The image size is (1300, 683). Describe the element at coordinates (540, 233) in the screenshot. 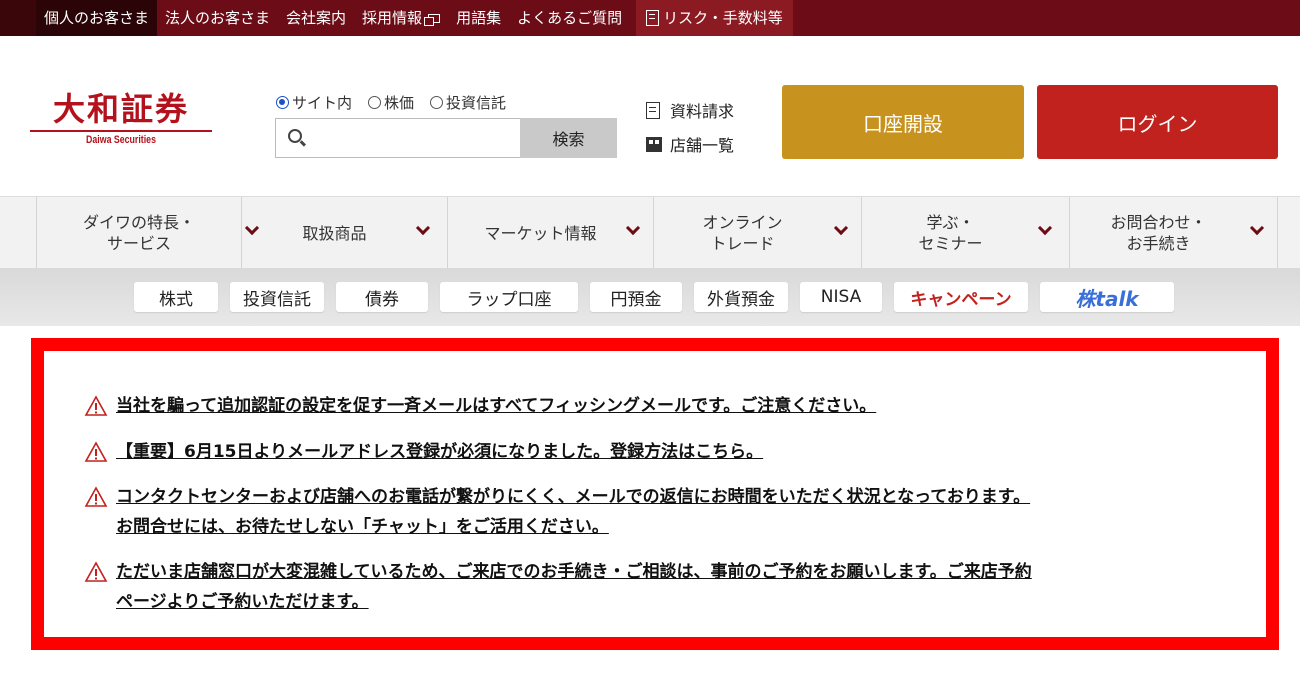

I see `nav-label: マーケット情報` at that location.